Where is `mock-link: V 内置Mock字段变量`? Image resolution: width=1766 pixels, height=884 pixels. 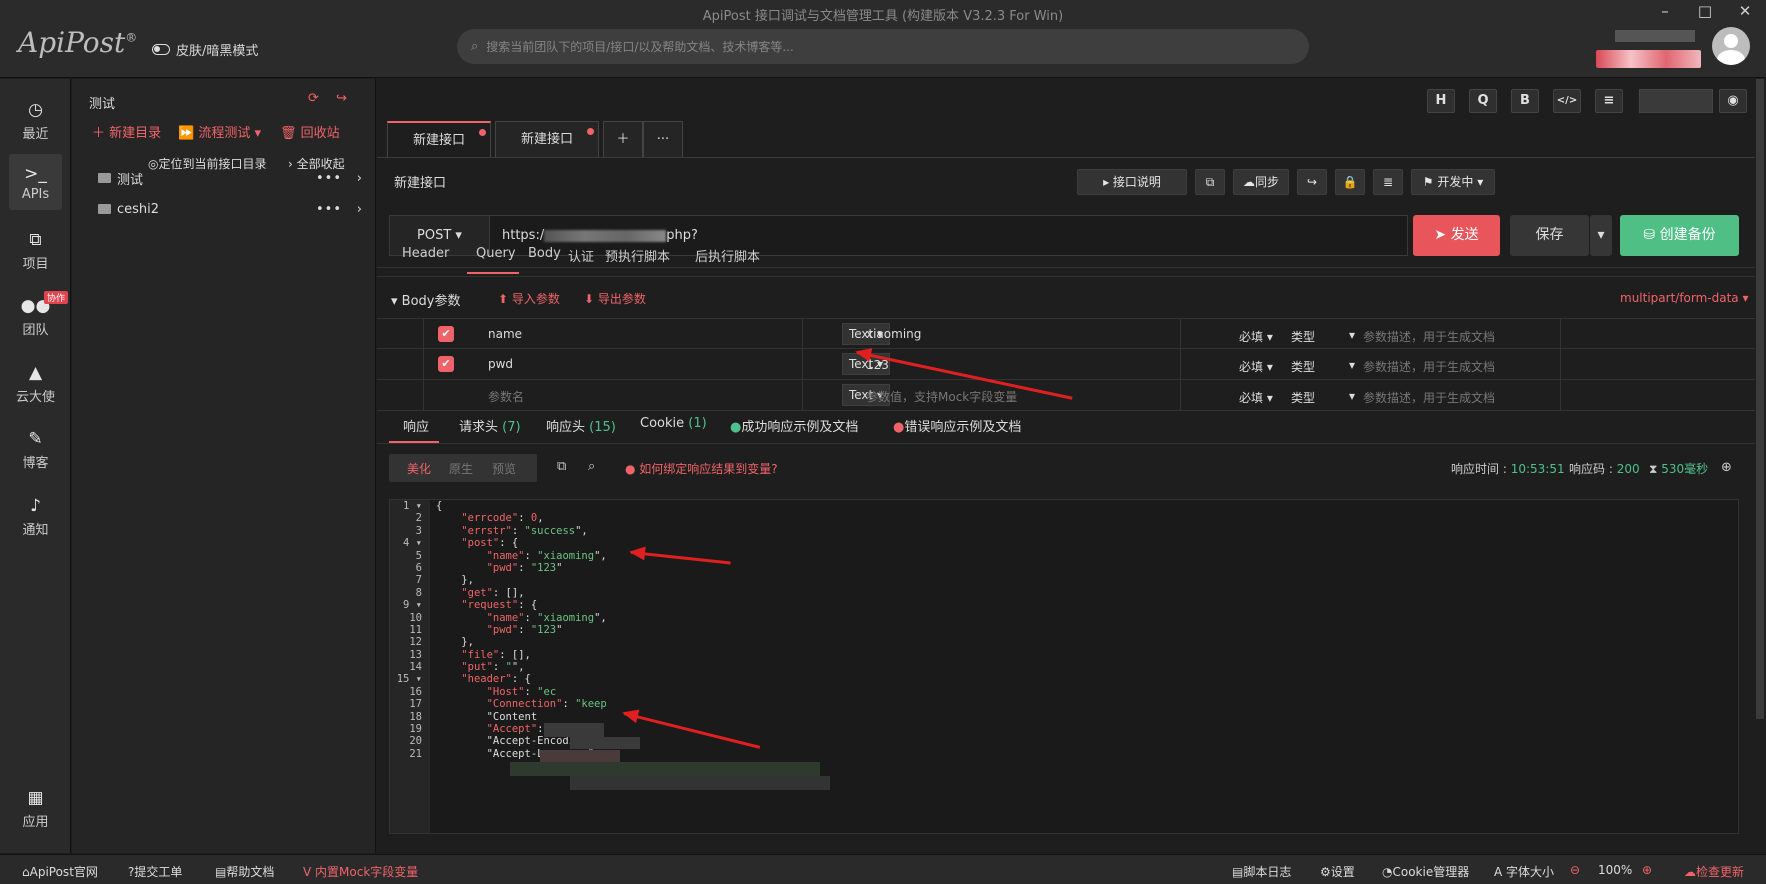
mock-link: V 内置Mock字段变量 is located at coordinates (360, 871).